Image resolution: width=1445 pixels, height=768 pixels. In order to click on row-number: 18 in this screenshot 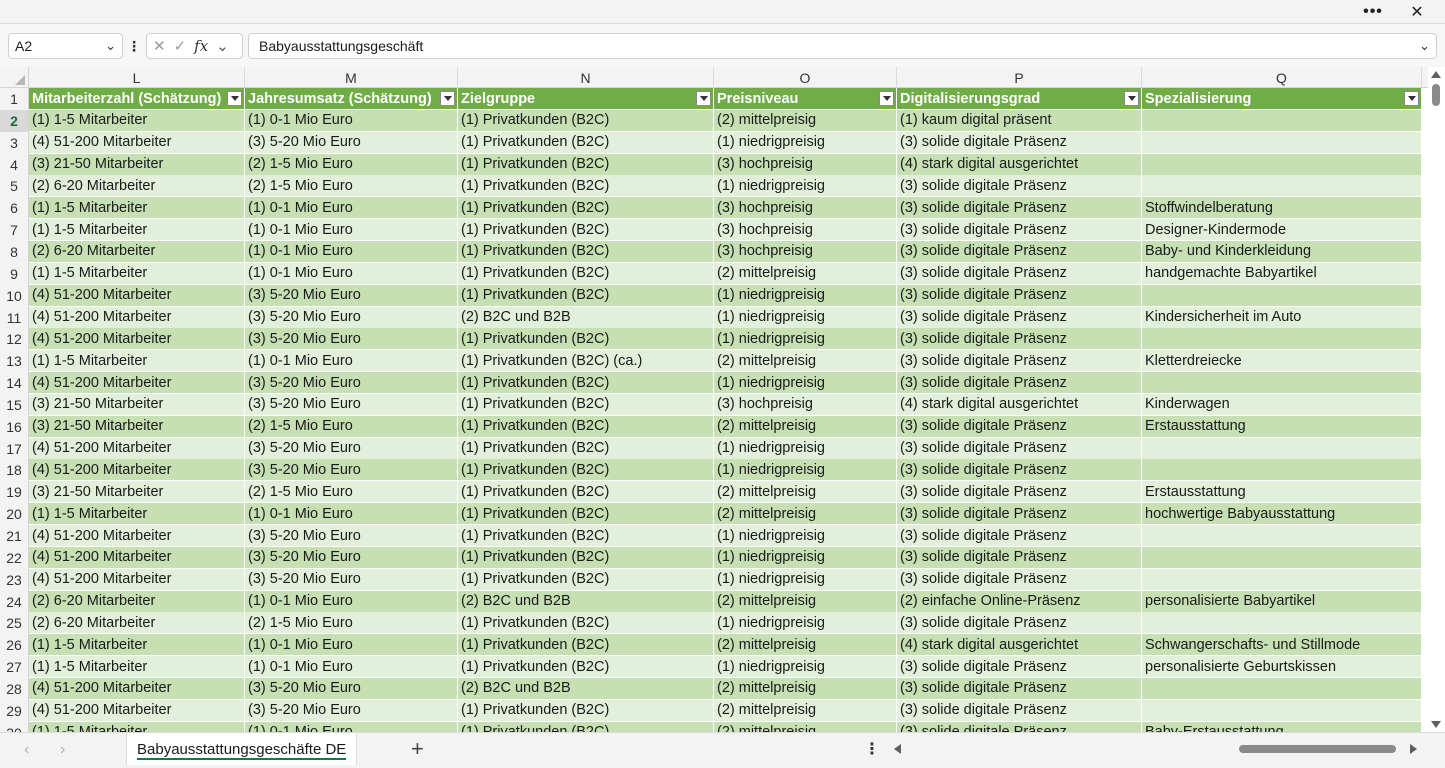, I will do `click(14, 470)`.